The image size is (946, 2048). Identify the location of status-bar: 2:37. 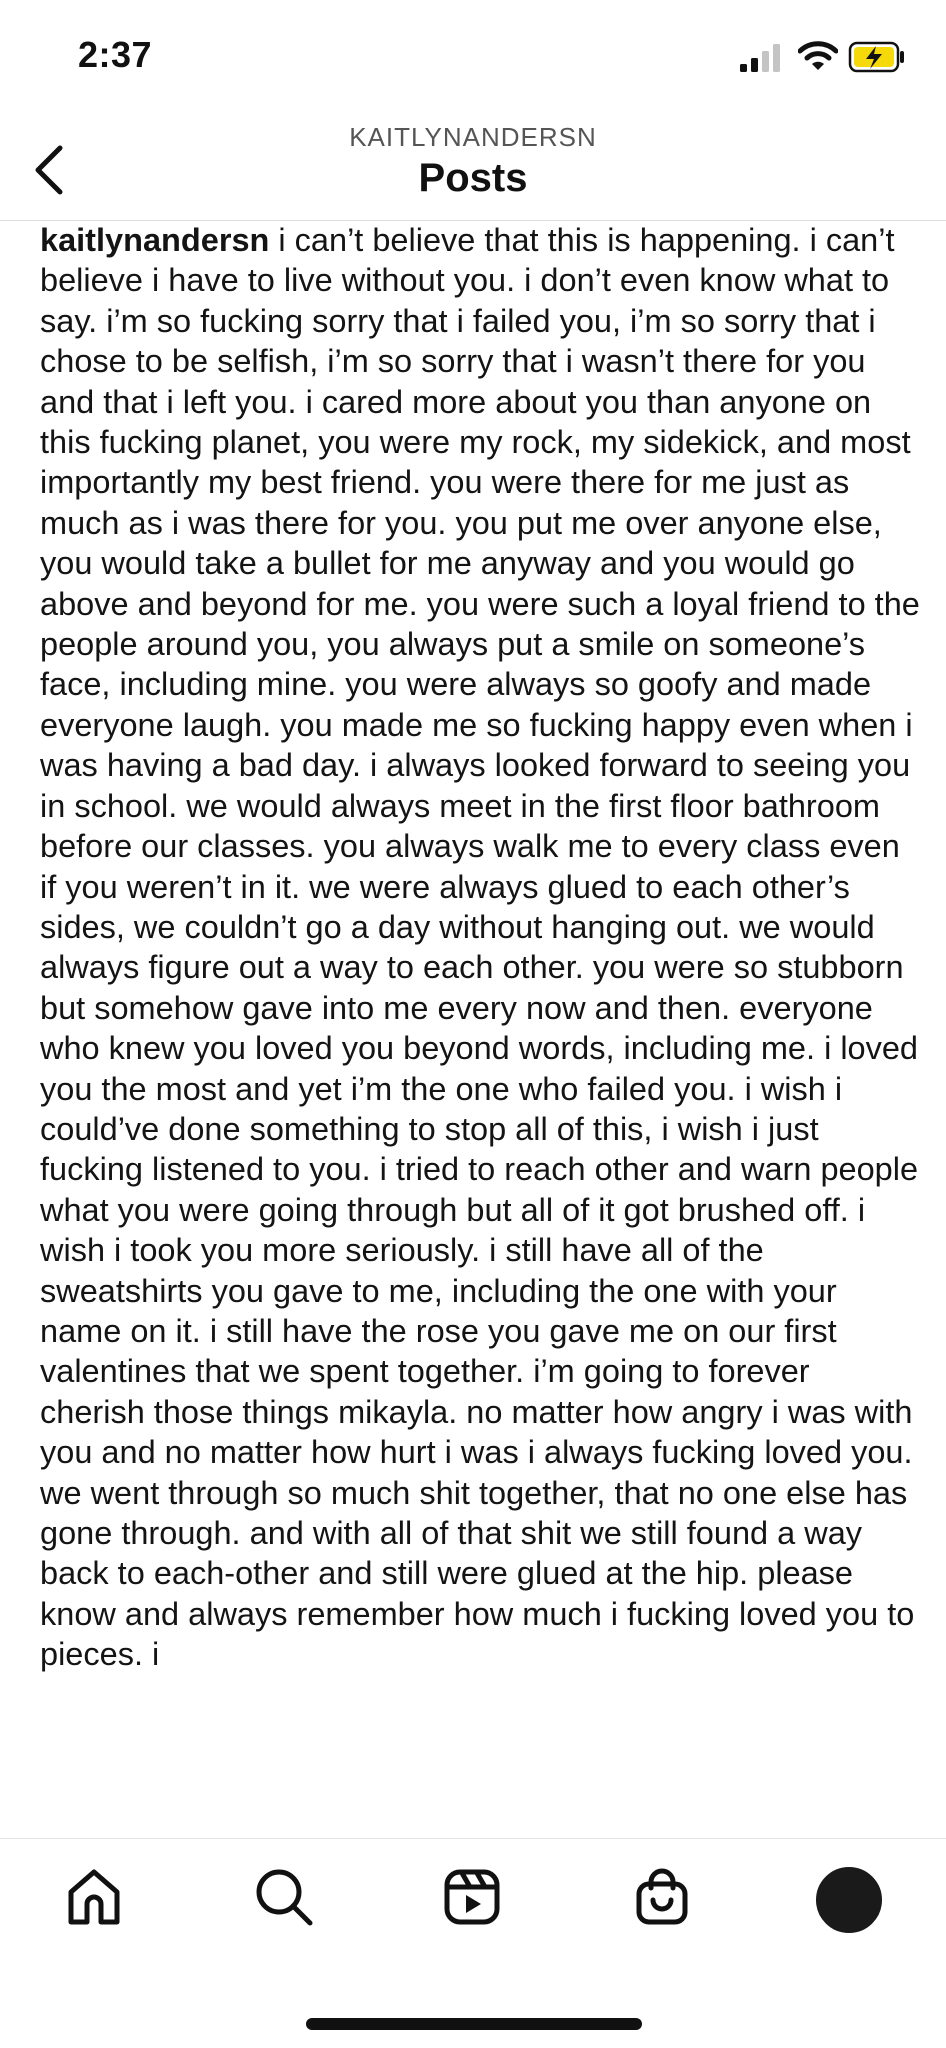
(473, 55).